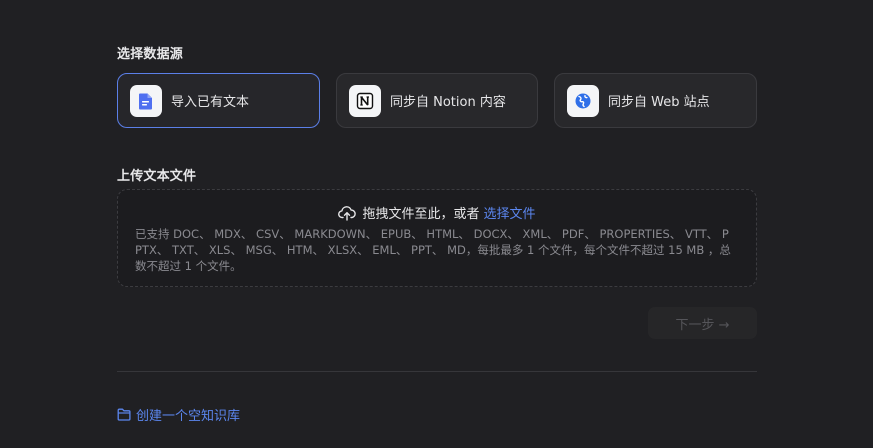 The height and width of the screenshot is (448, 873). Describe the element at coordinates (157, 176) in the screenshot. I see `upload-section-title: 上传文本文件` at that location.